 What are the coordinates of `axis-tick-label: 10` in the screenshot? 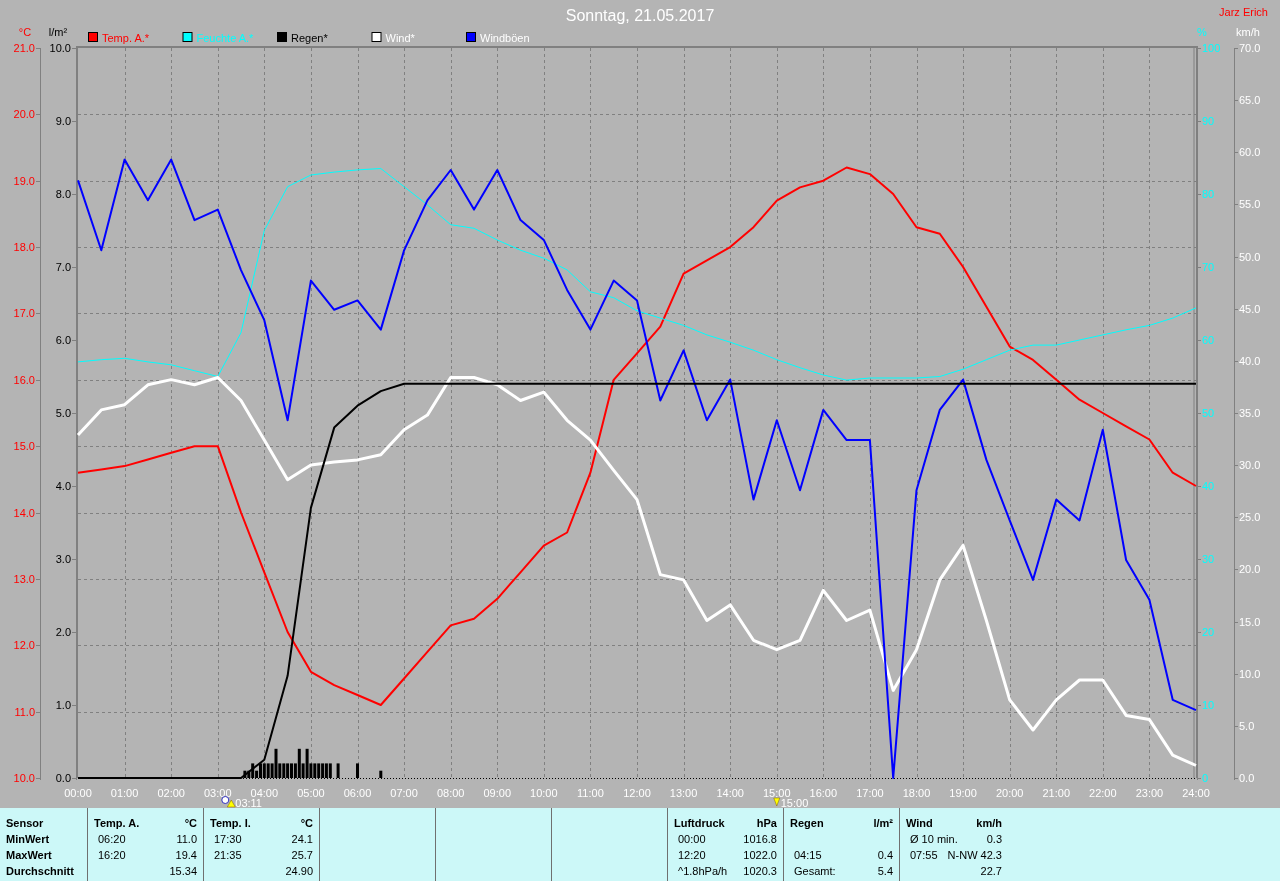 It's located at (1208, 705).